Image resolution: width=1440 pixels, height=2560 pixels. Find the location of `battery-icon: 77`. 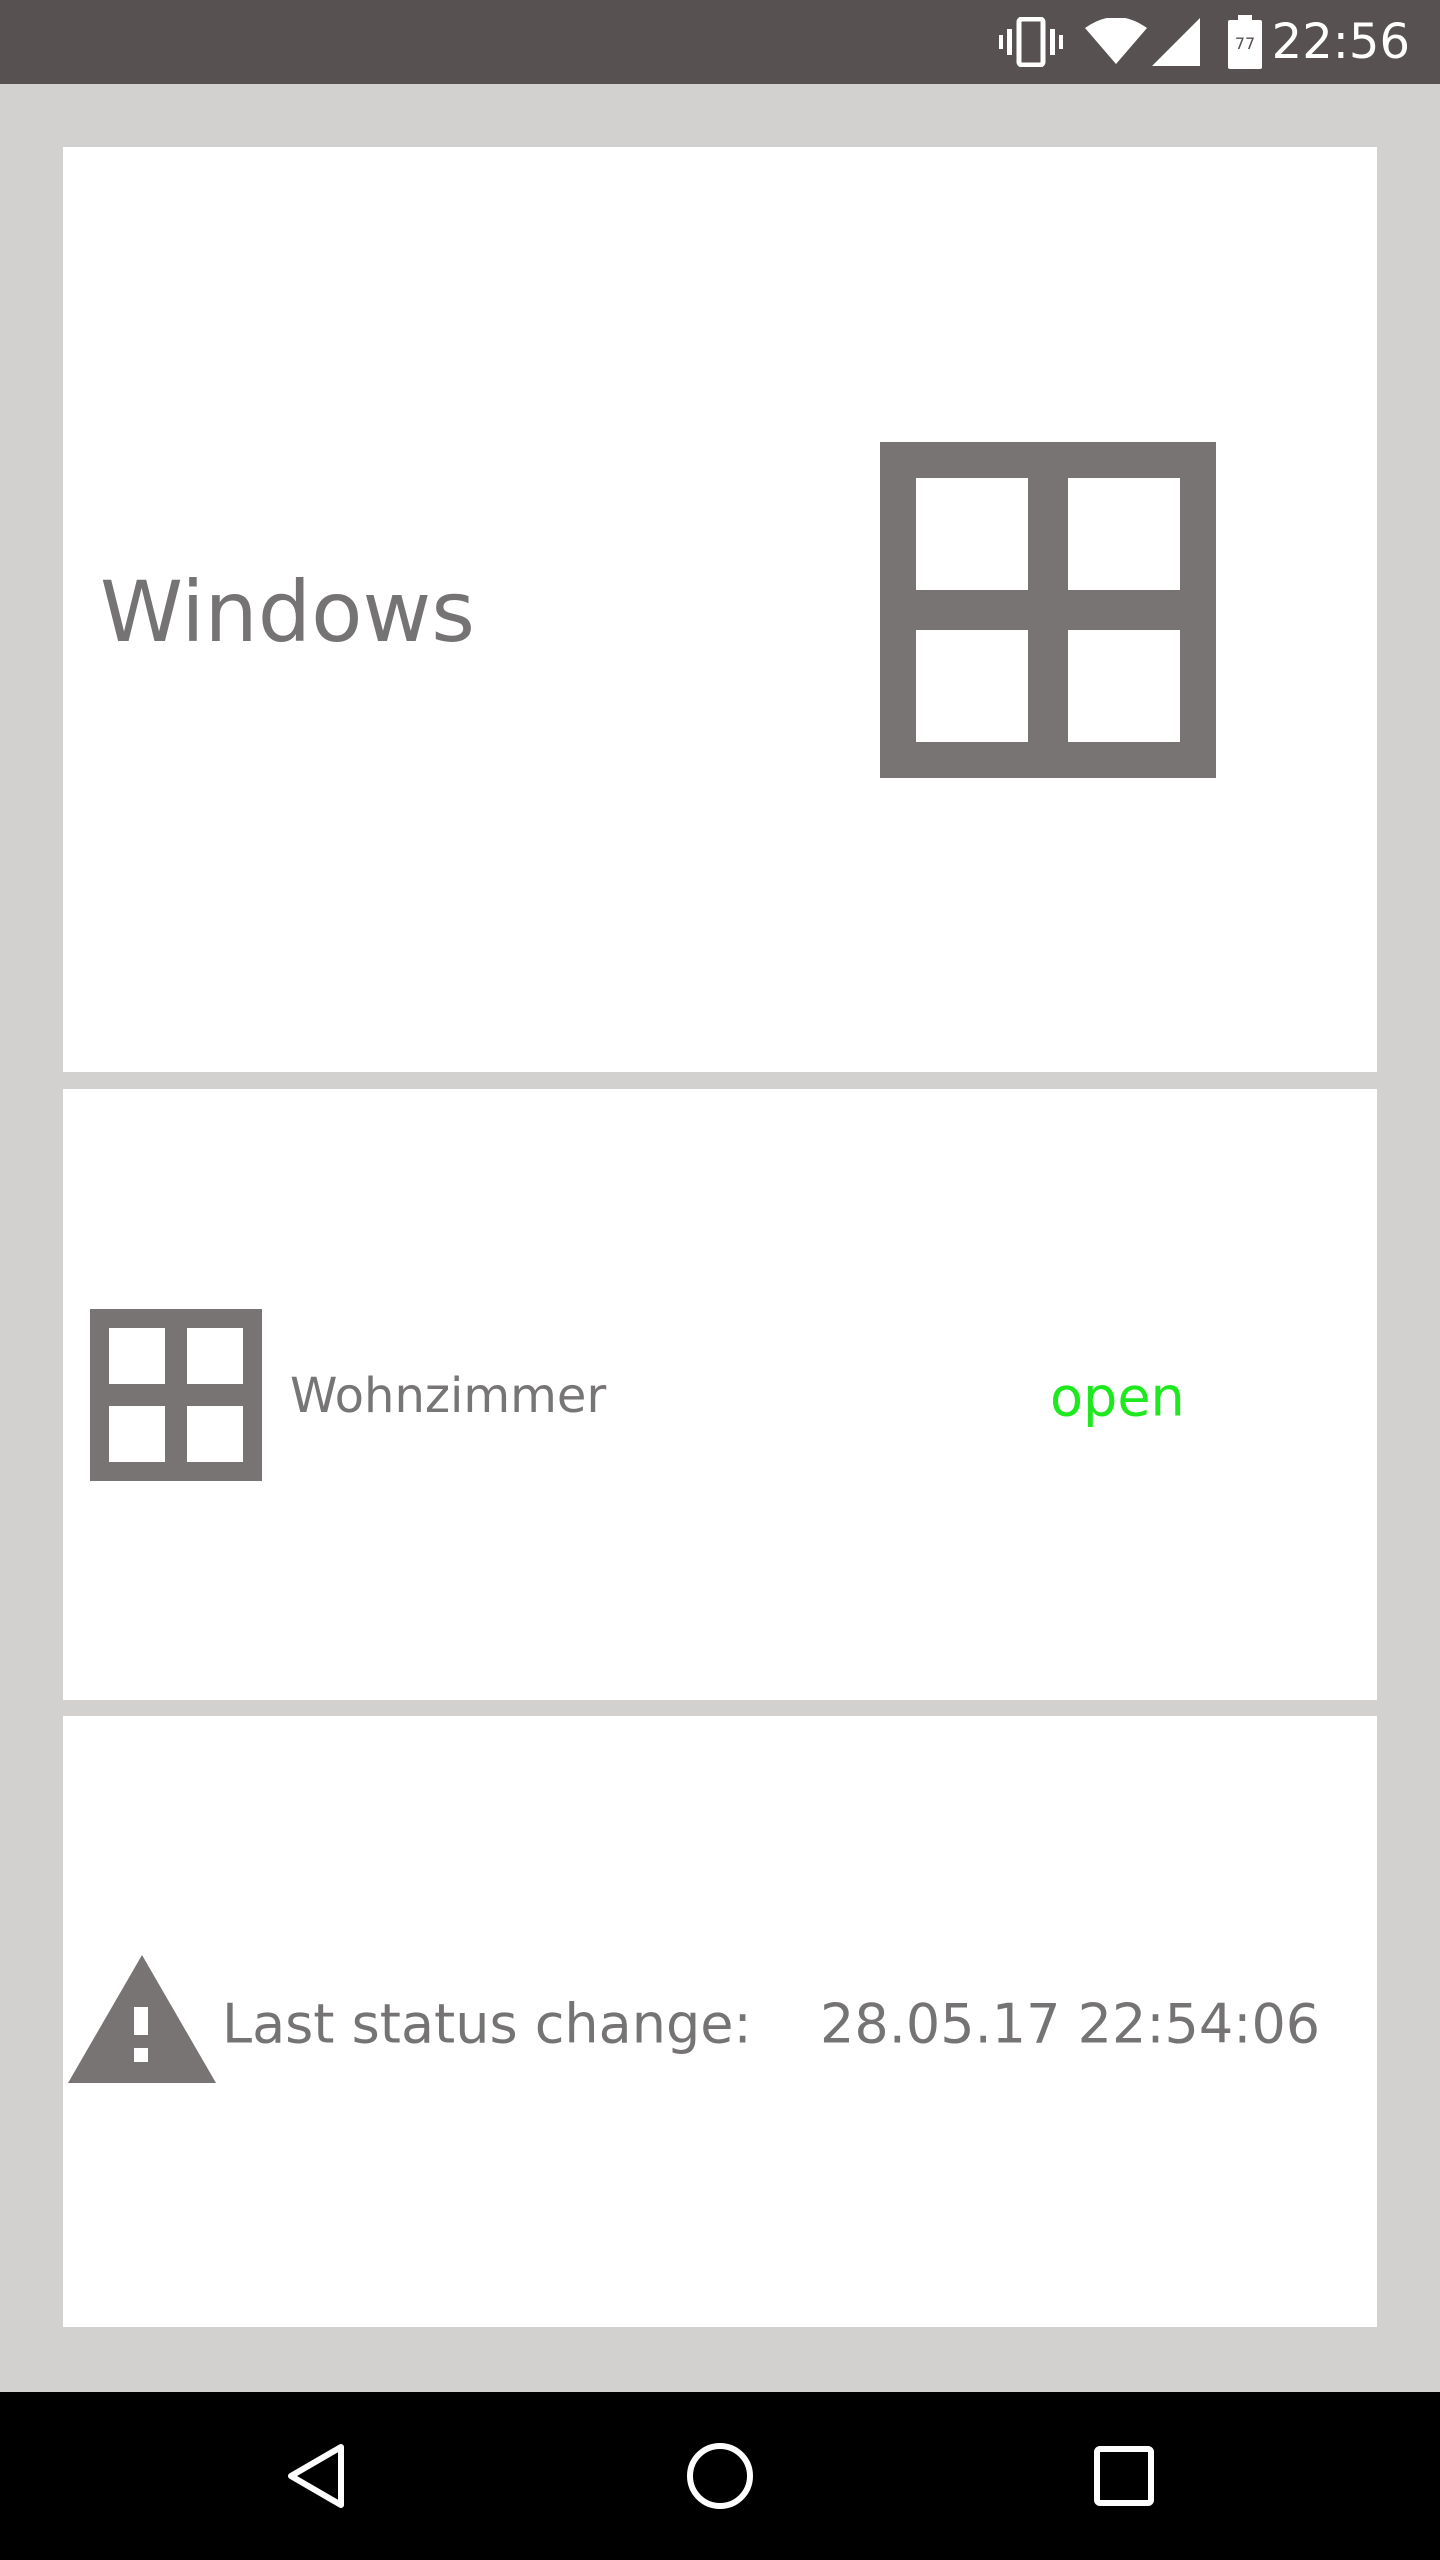

battery-icon: 77 is located at coordinates (1245, 42).